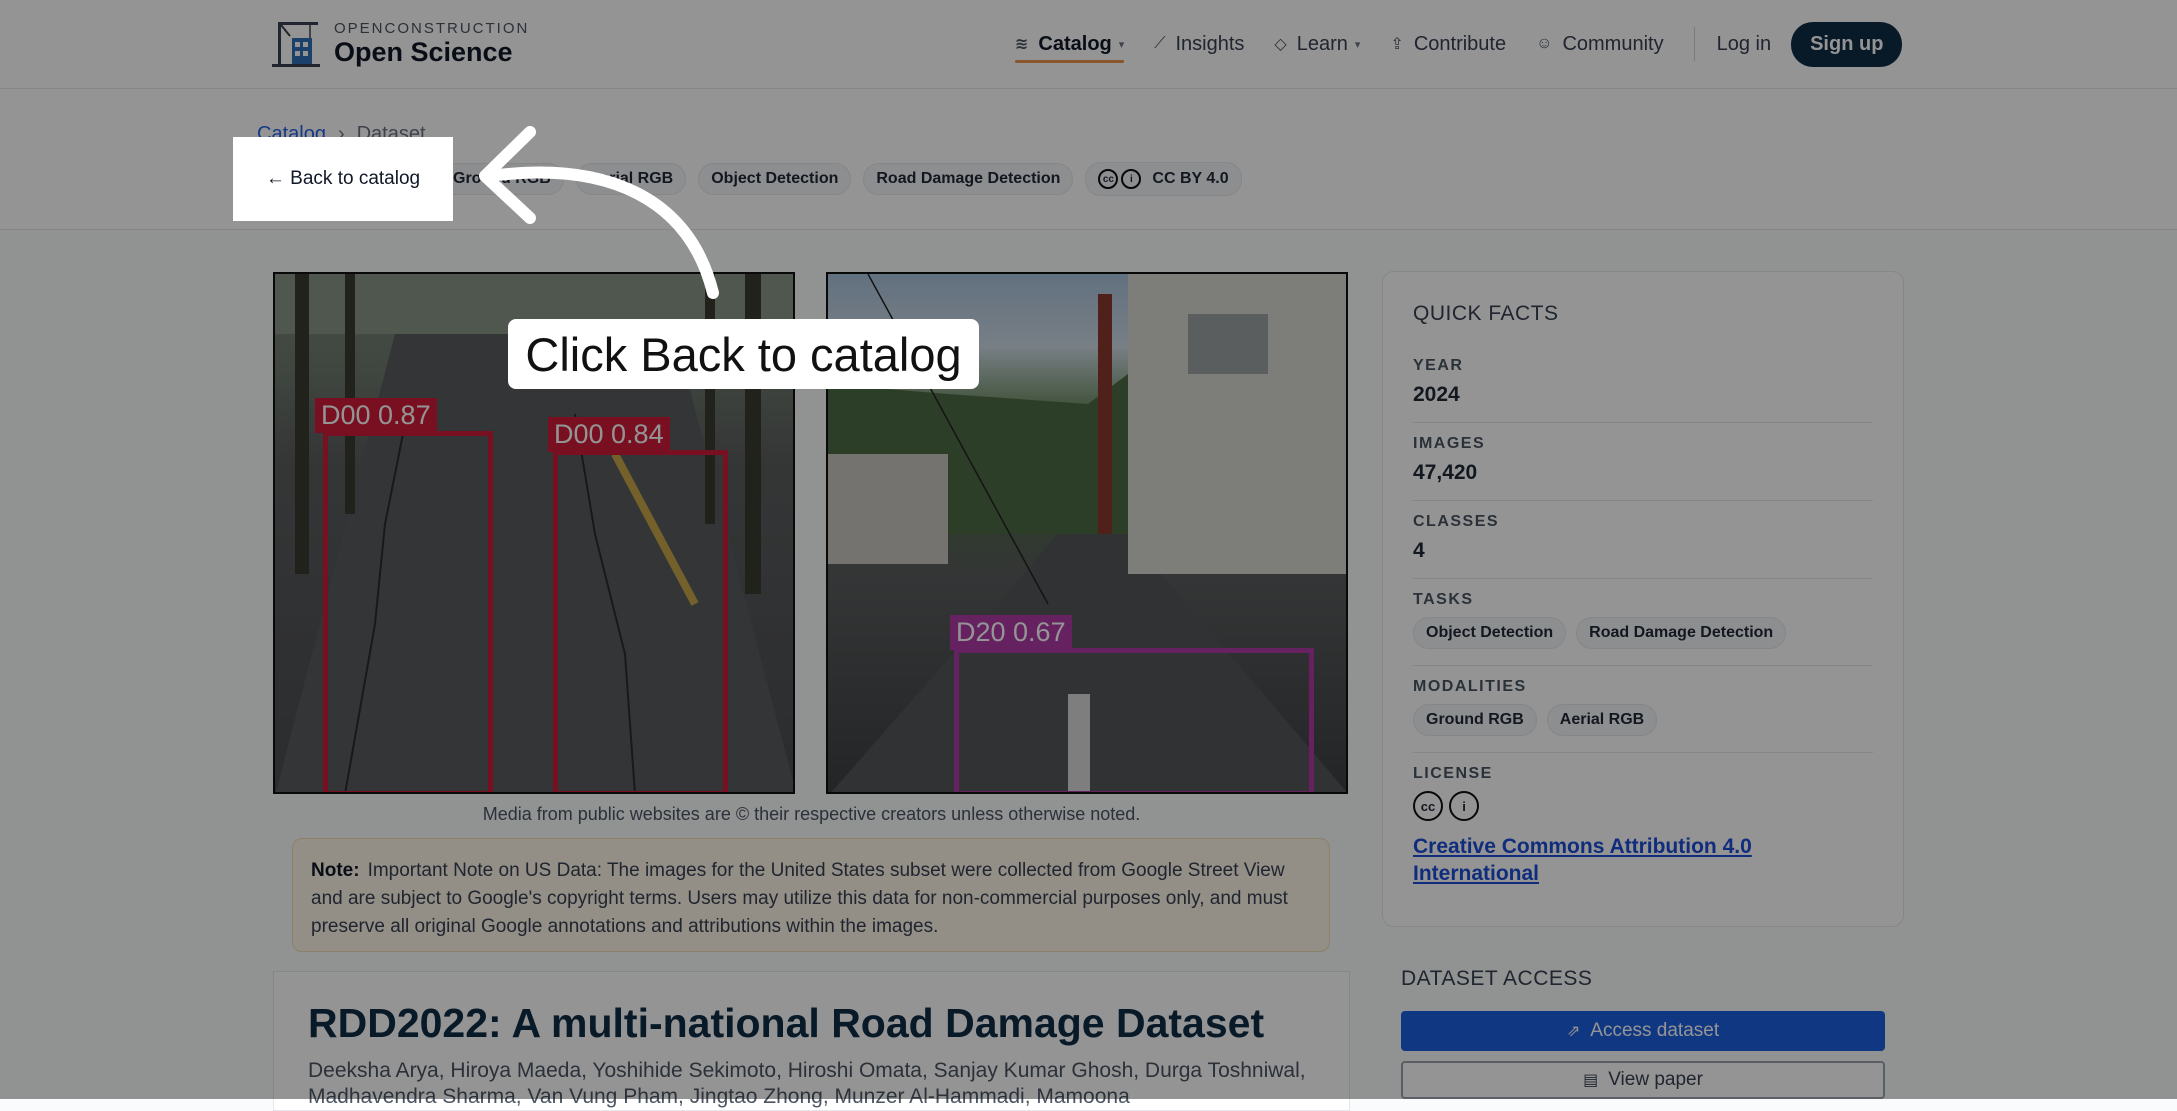 This screenshot has width=2177, height=1111. I want to click on fact-value: 47,420, so click(1445, 472).